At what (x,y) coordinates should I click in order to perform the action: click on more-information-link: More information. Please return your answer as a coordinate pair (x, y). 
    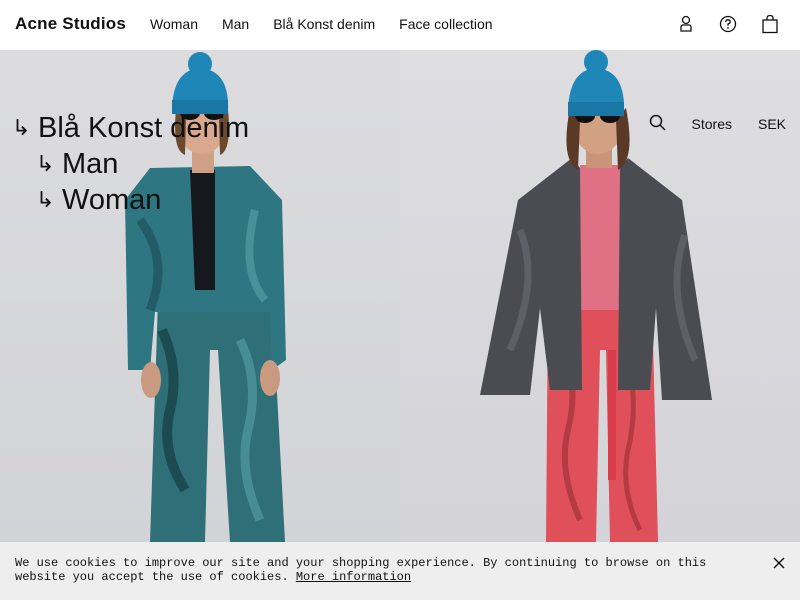
    Looking at the image, I should click on (353, 577).